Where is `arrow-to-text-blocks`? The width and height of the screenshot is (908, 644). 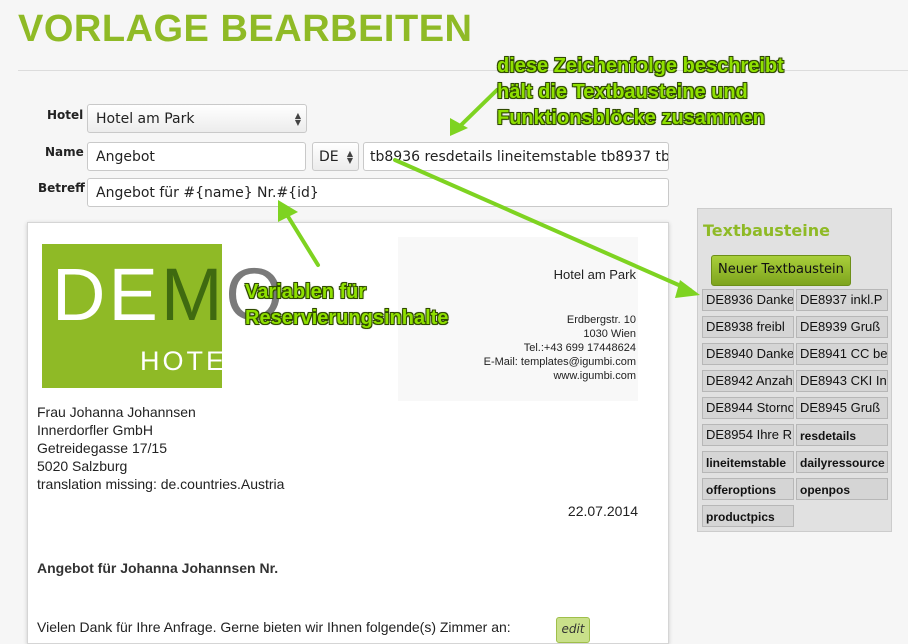
arrow-to-text-blocks is located at coordinates (542, 225).